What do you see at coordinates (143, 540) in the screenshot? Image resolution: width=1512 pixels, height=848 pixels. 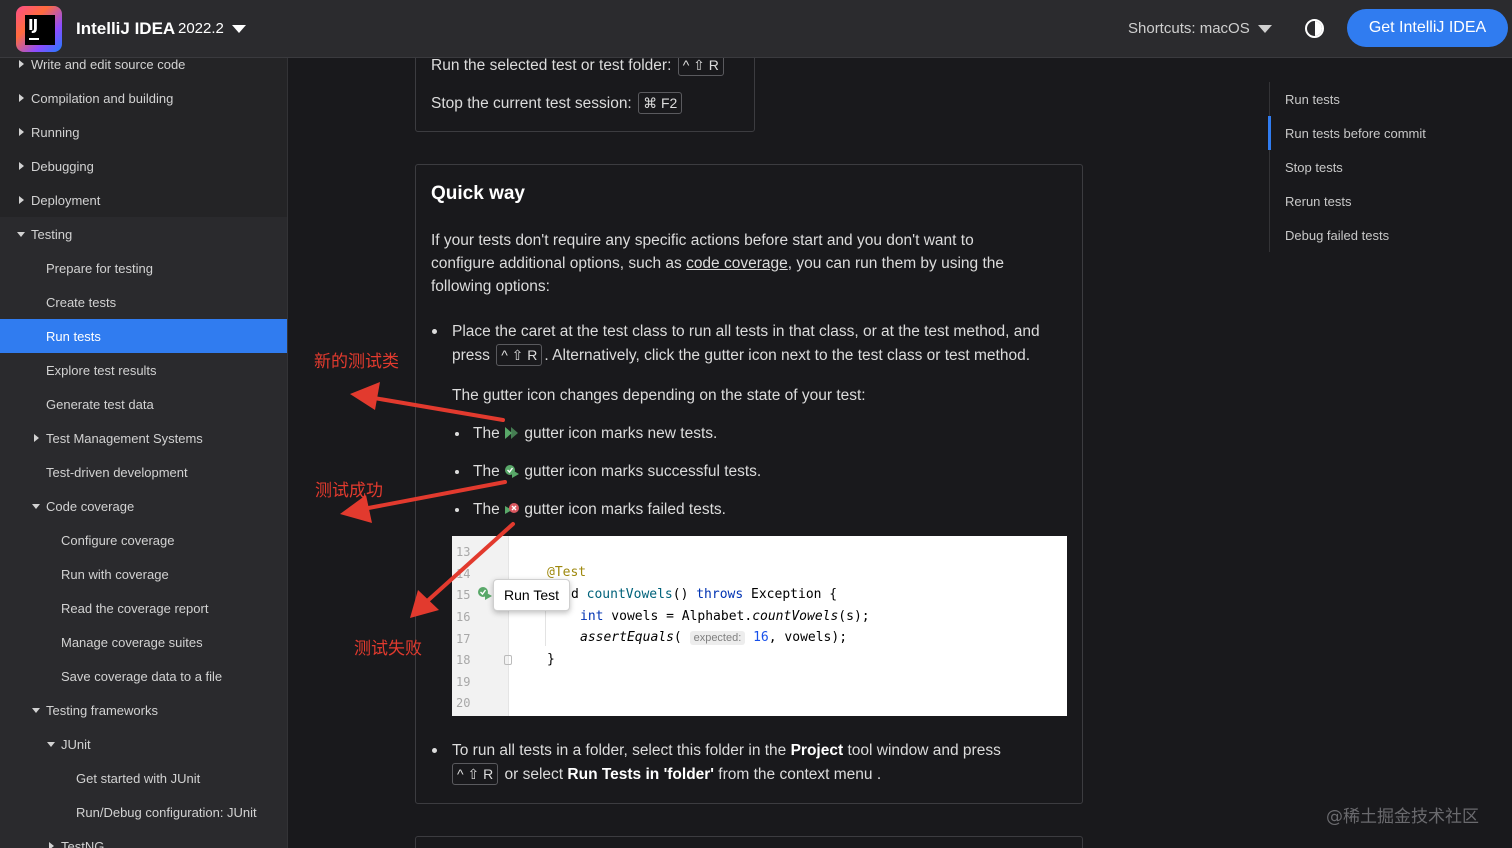 I see `sidebar-item-configure-coverage: Configure coverage` at bounding box center [143, 540].